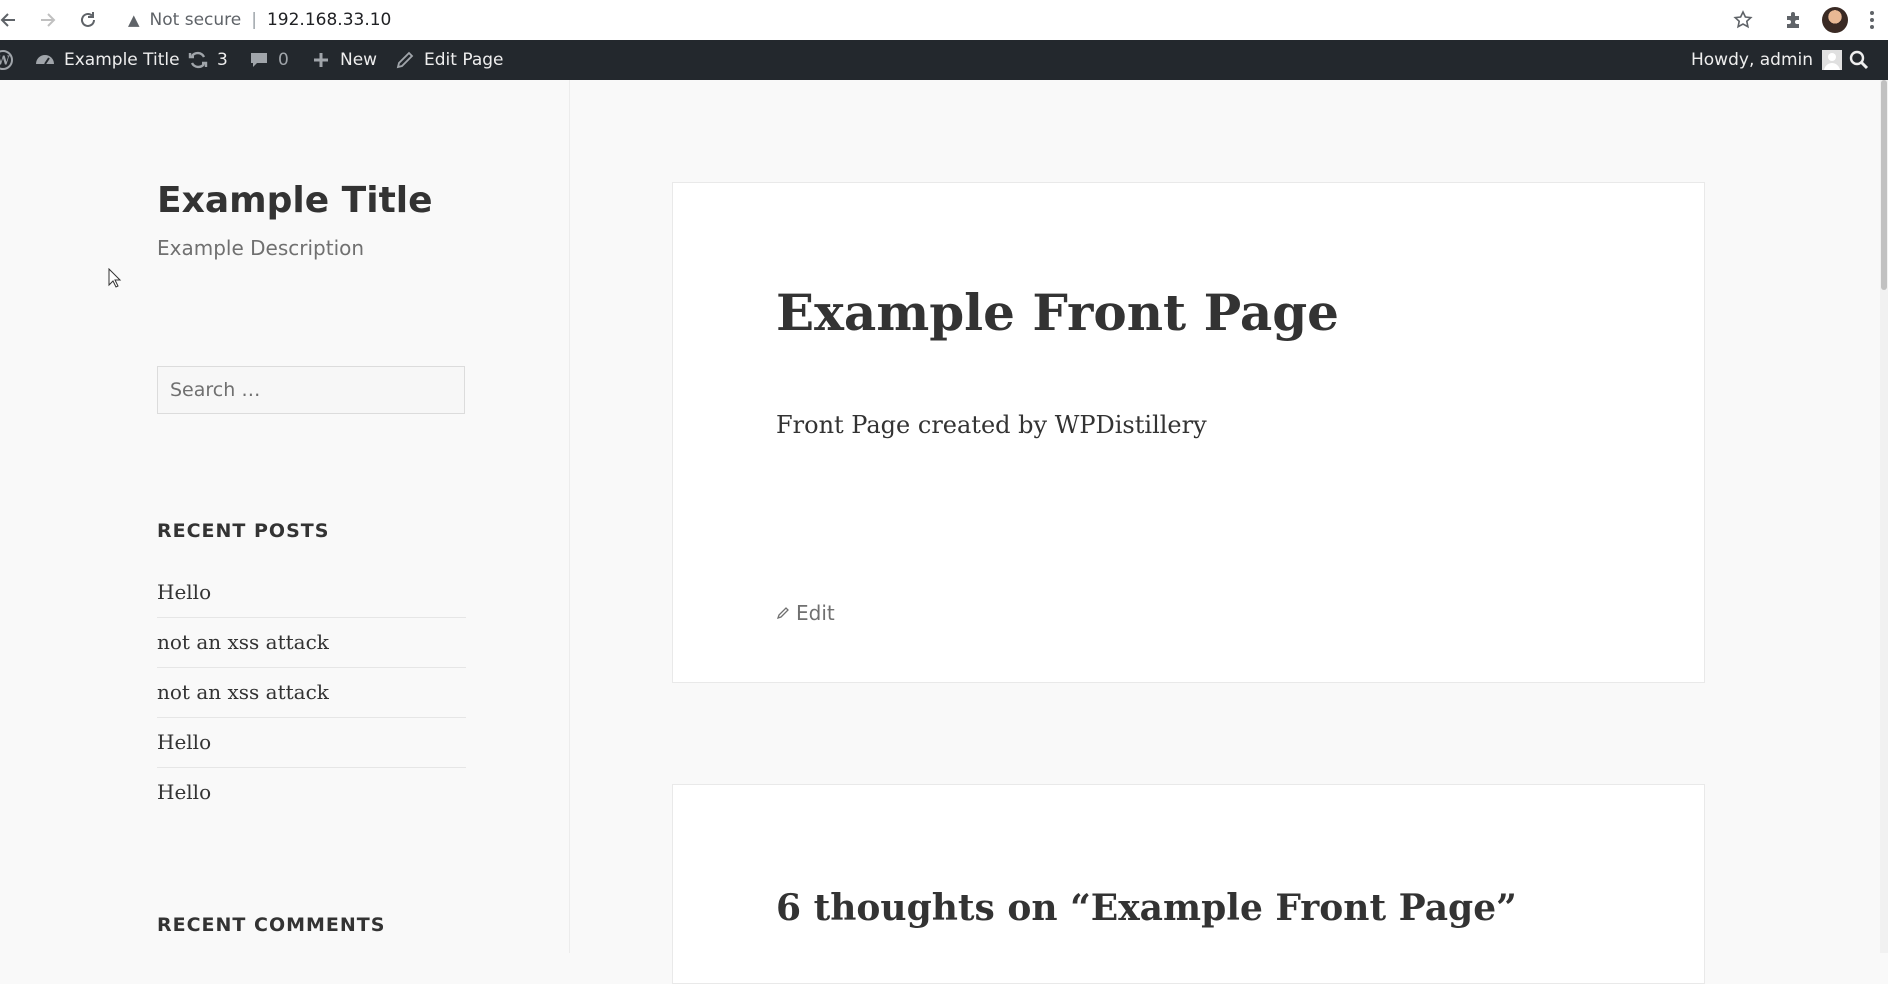 The image size is (1888, 984). I want to click on comments-link: 0, so click(268, 60).